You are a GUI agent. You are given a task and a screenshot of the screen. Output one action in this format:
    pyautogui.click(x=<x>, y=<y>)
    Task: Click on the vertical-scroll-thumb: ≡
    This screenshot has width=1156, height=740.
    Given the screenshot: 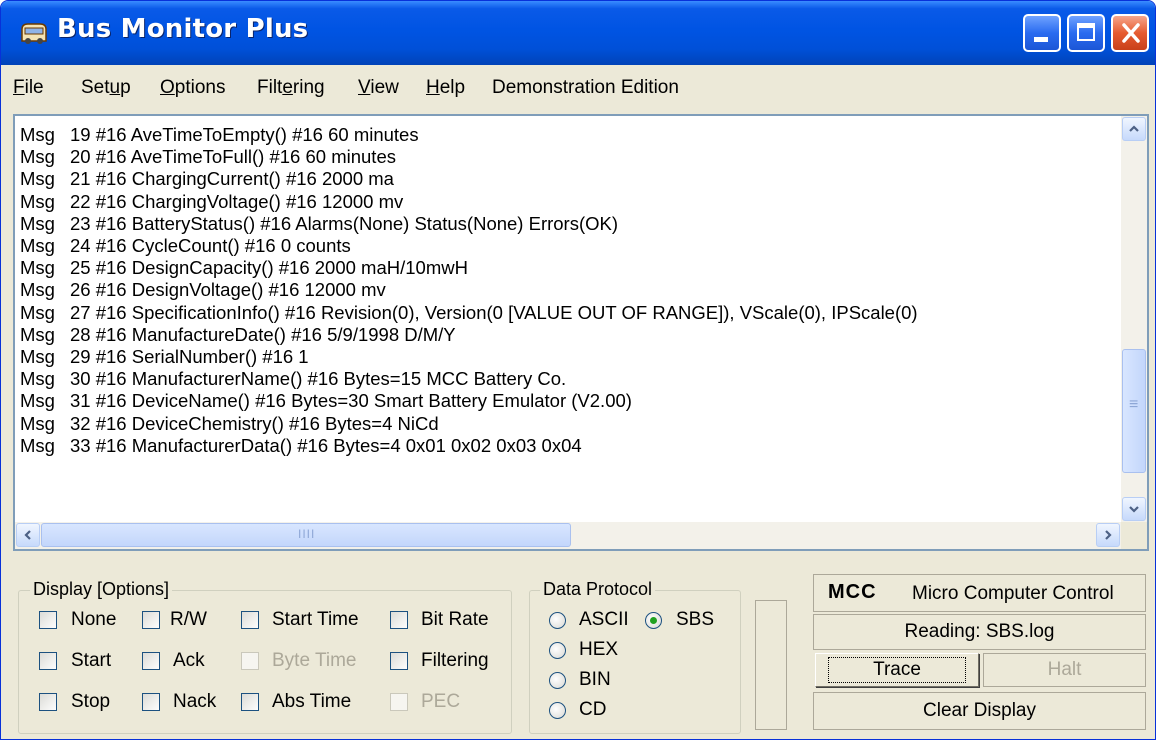 What is the action you would take?
    pyautogui.click(x=1134, y=411)
    